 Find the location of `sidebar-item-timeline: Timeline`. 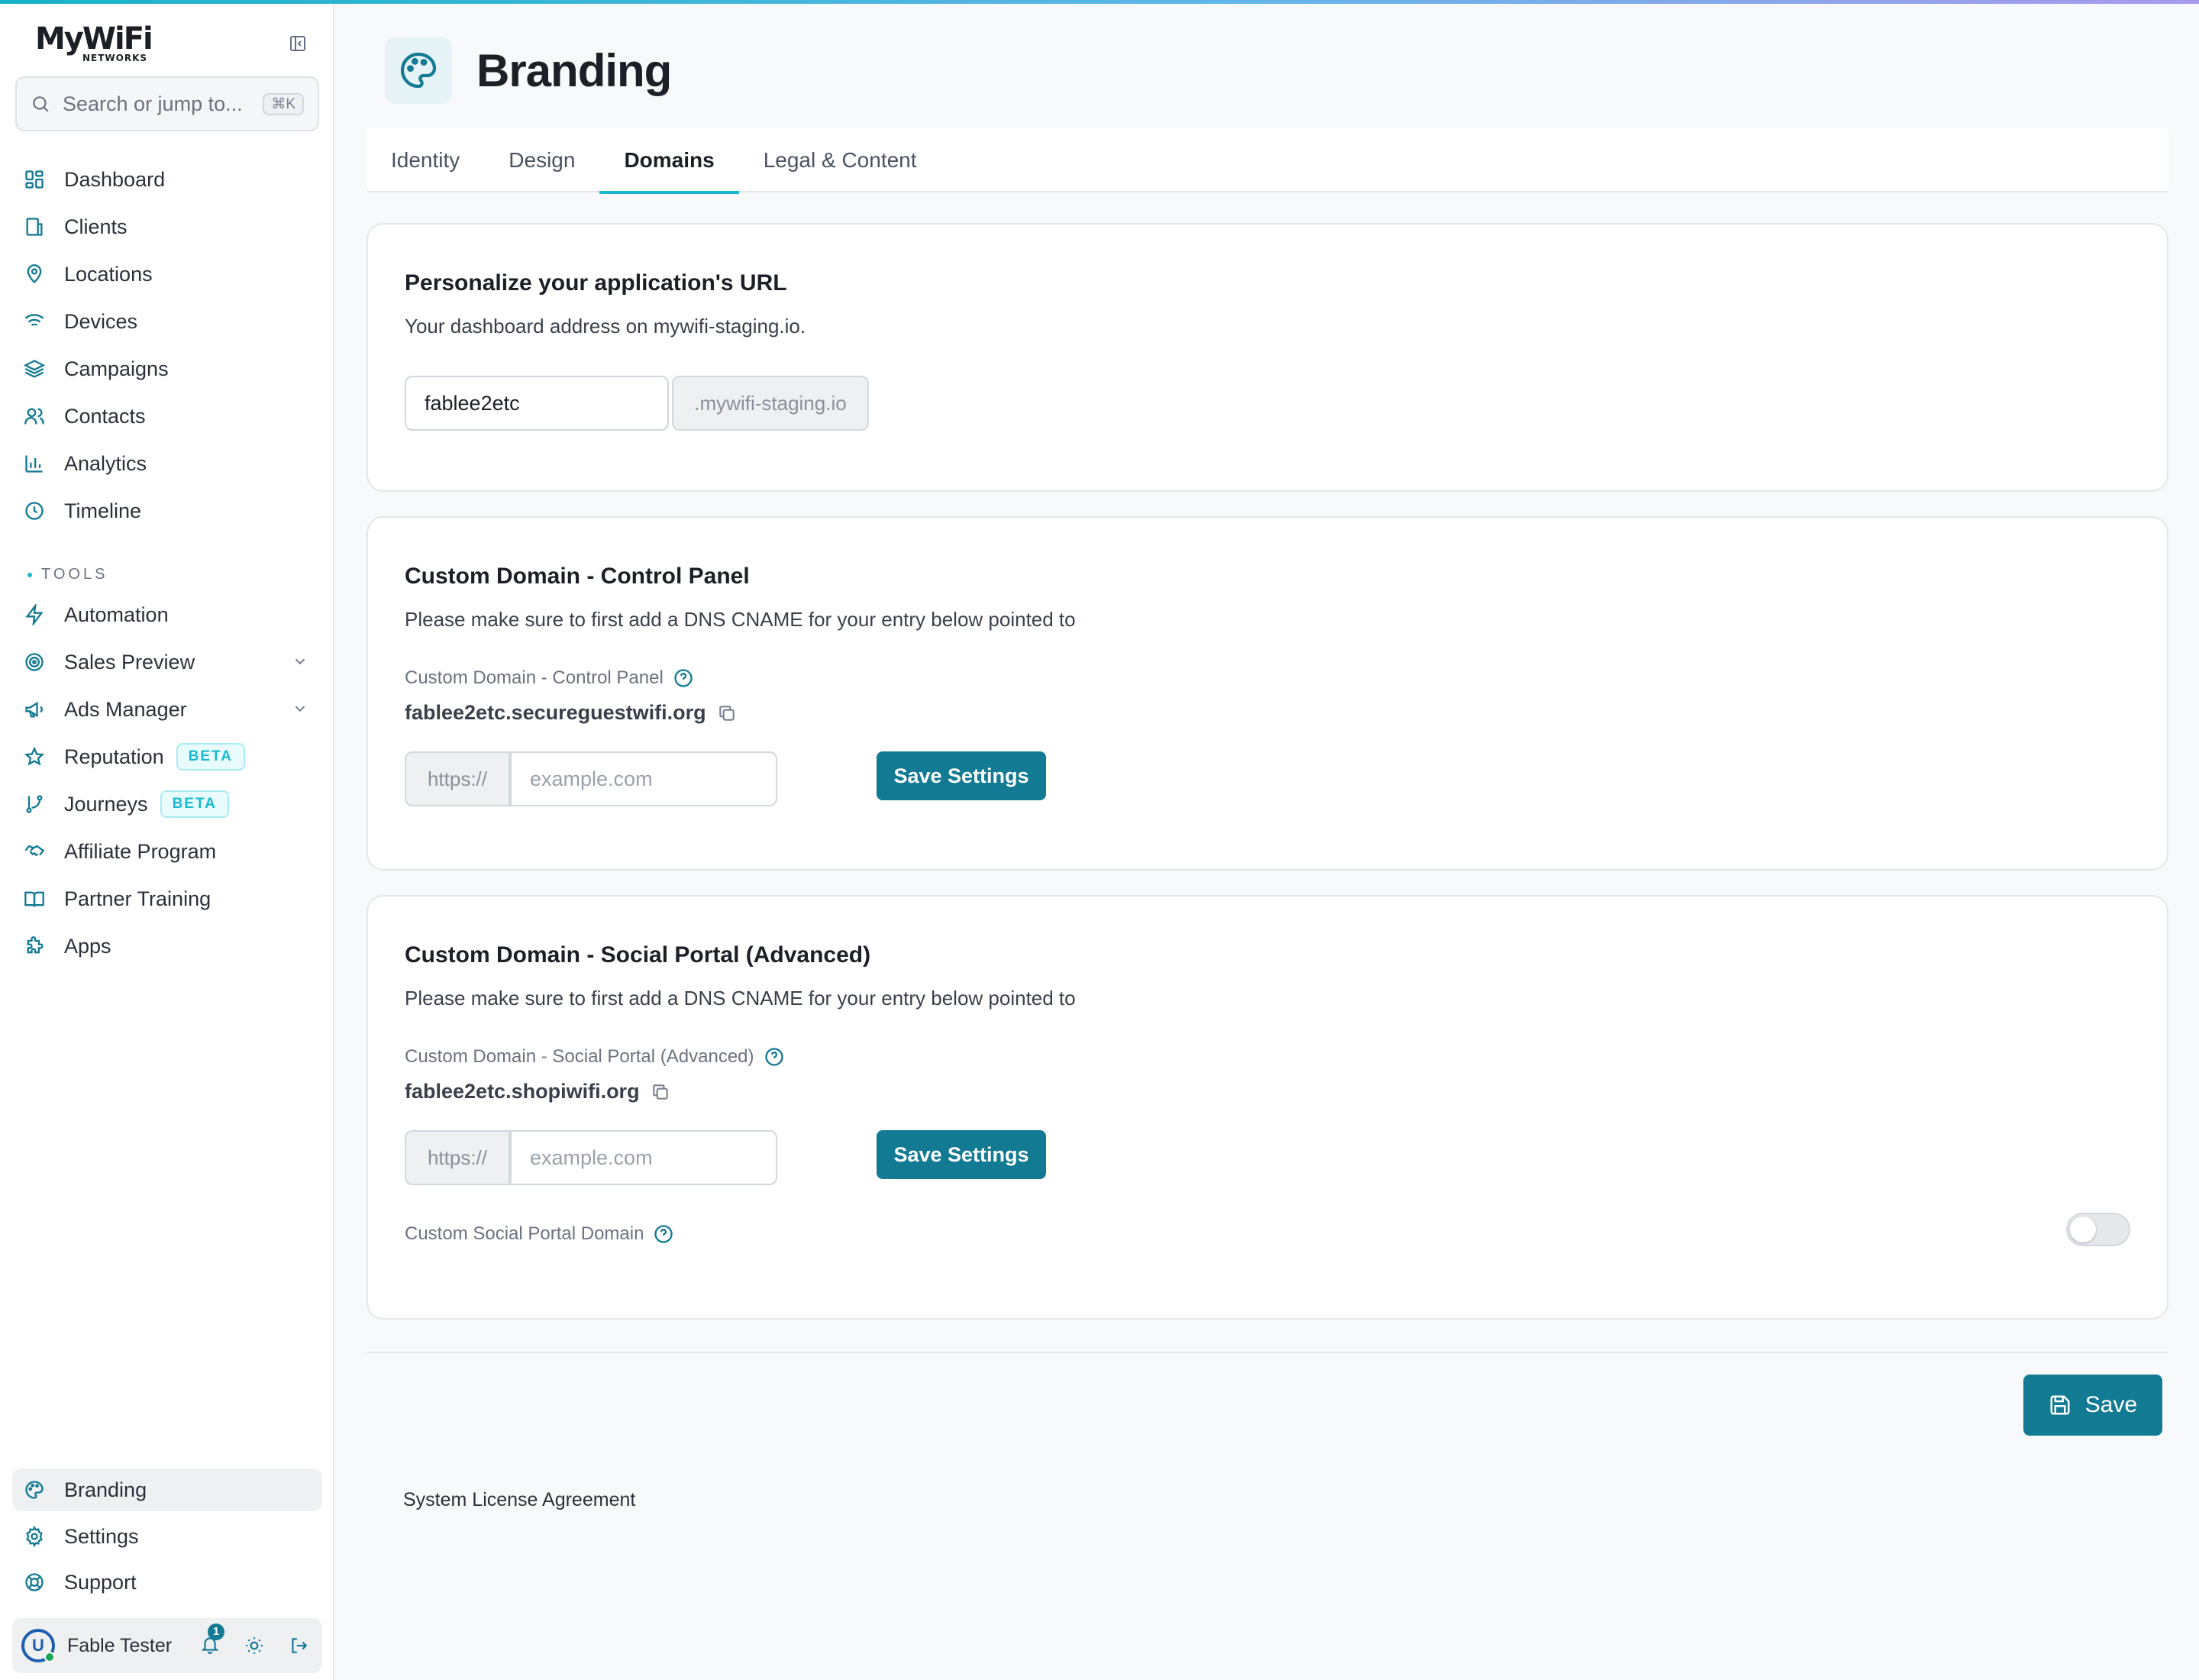

sidebar-item-timeline: Timeline is located at coordinates (167, 511).